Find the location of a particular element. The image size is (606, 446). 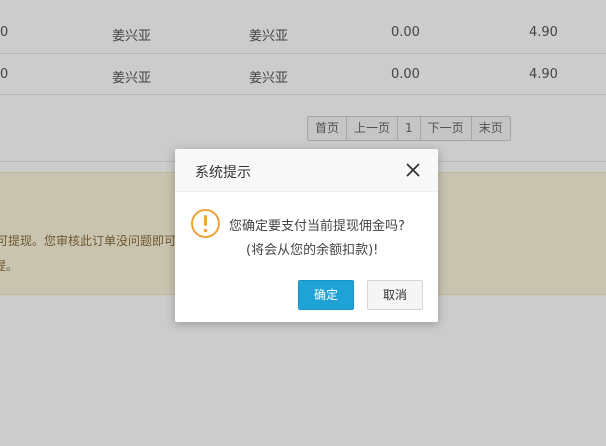

dialog-message-line1: 您确定要支付当前提现佣金吗? is located at coordinates (317, 226).